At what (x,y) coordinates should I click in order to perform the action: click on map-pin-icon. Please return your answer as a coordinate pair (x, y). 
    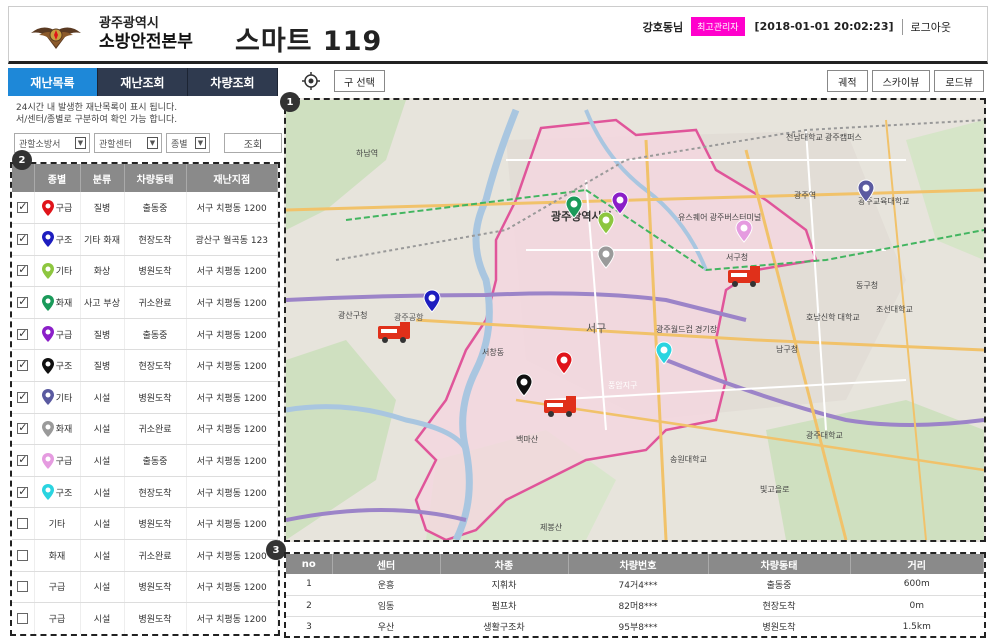
    Looking at the image, I should click on (47, 270).